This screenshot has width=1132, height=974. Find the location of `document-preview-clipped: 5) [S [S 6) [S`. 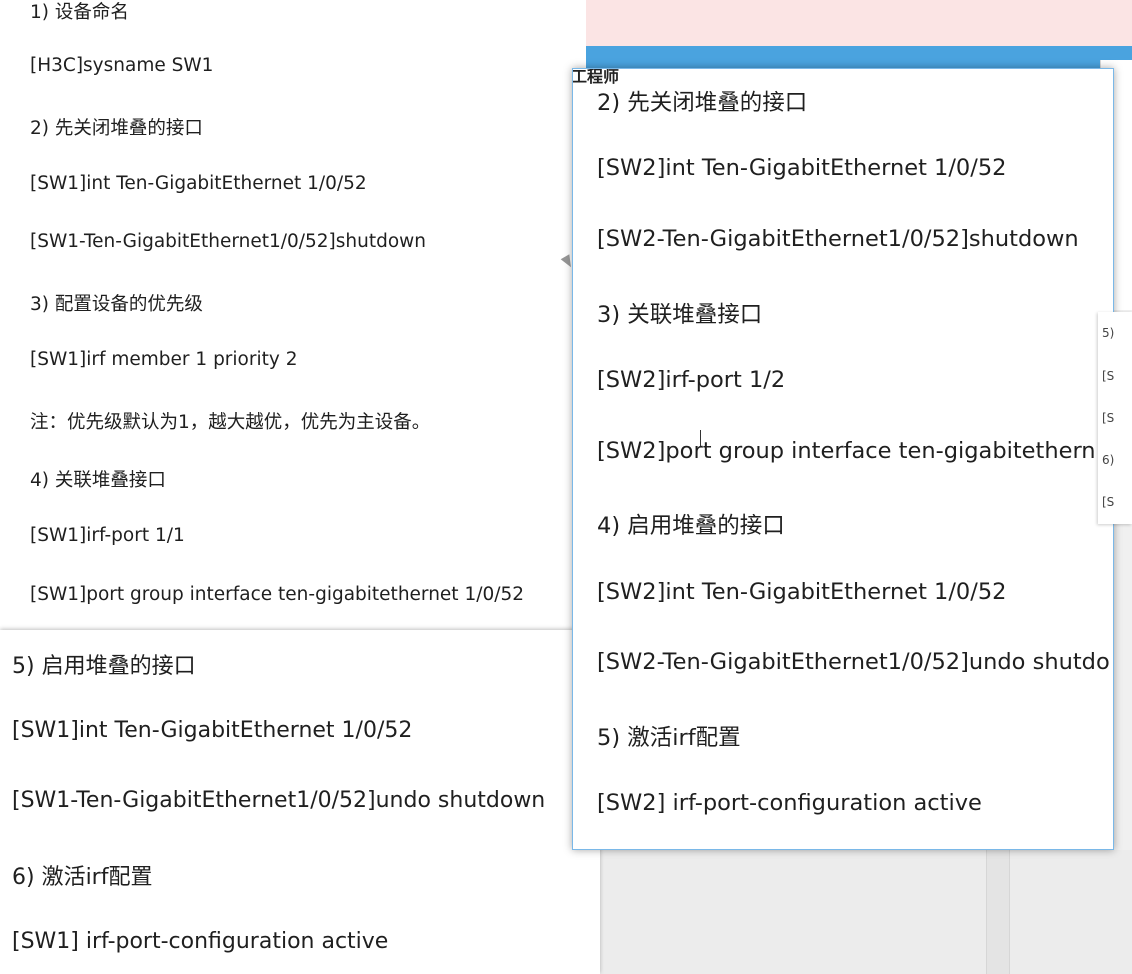

document-preview-clipped: 5) [S [S 6) [S is located at coordinates (1115, 418).